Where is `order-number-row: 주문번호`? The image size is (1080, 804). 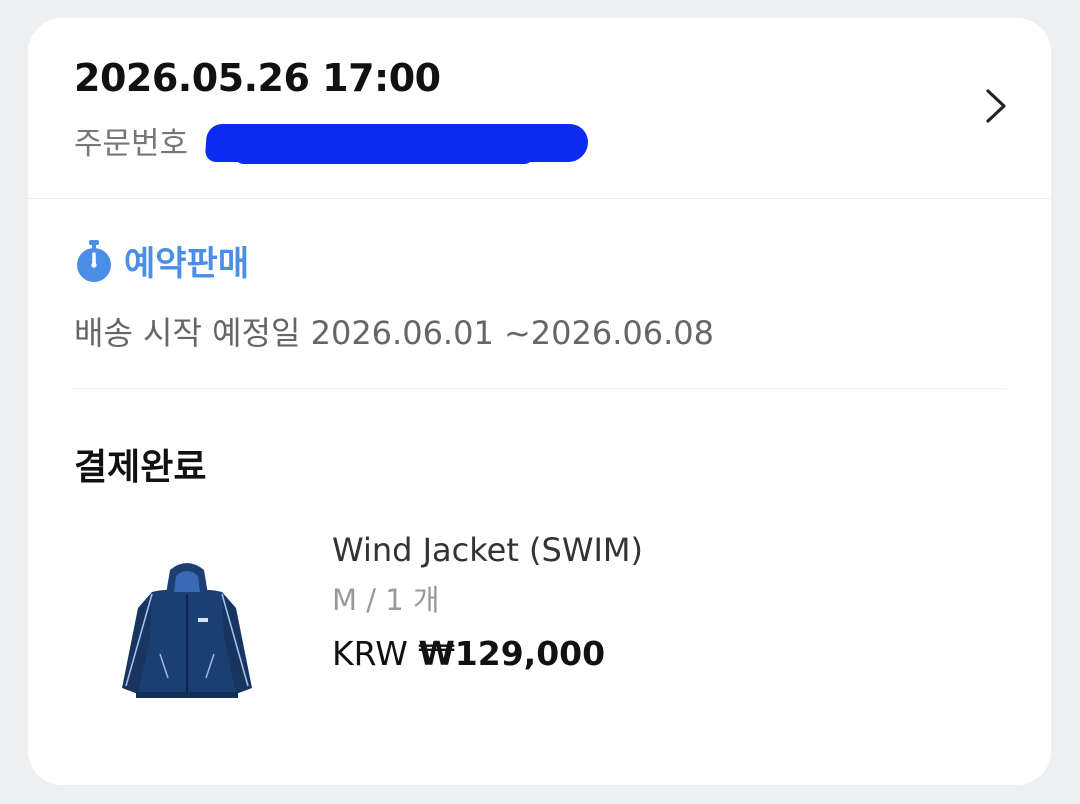
order-number-row: 주문번호 is located at coordinates (332, 141).